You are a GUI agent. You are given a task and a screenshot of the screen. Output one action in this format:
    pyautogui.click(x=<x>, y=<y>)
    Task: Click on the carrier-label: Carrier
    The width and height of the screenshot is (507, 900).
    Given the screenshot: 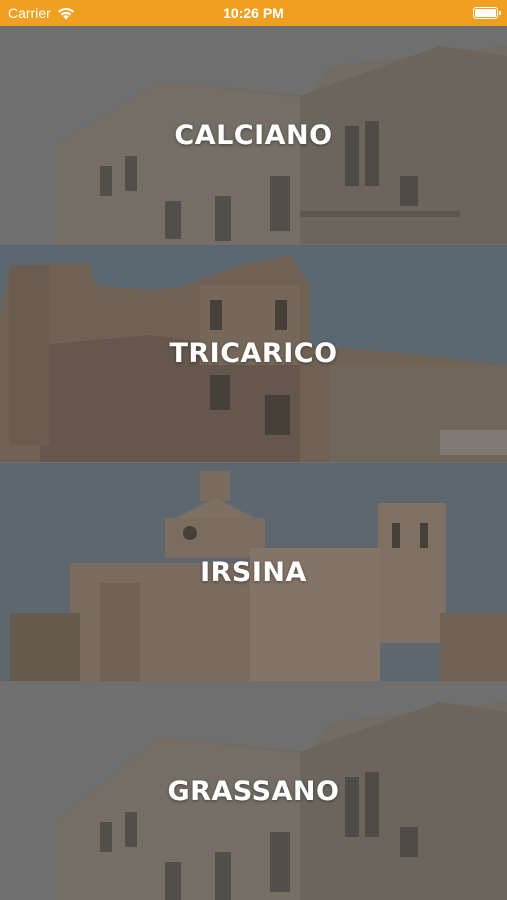 What is the action you would take?
    pyautogui.click(x=29, y=13)
    